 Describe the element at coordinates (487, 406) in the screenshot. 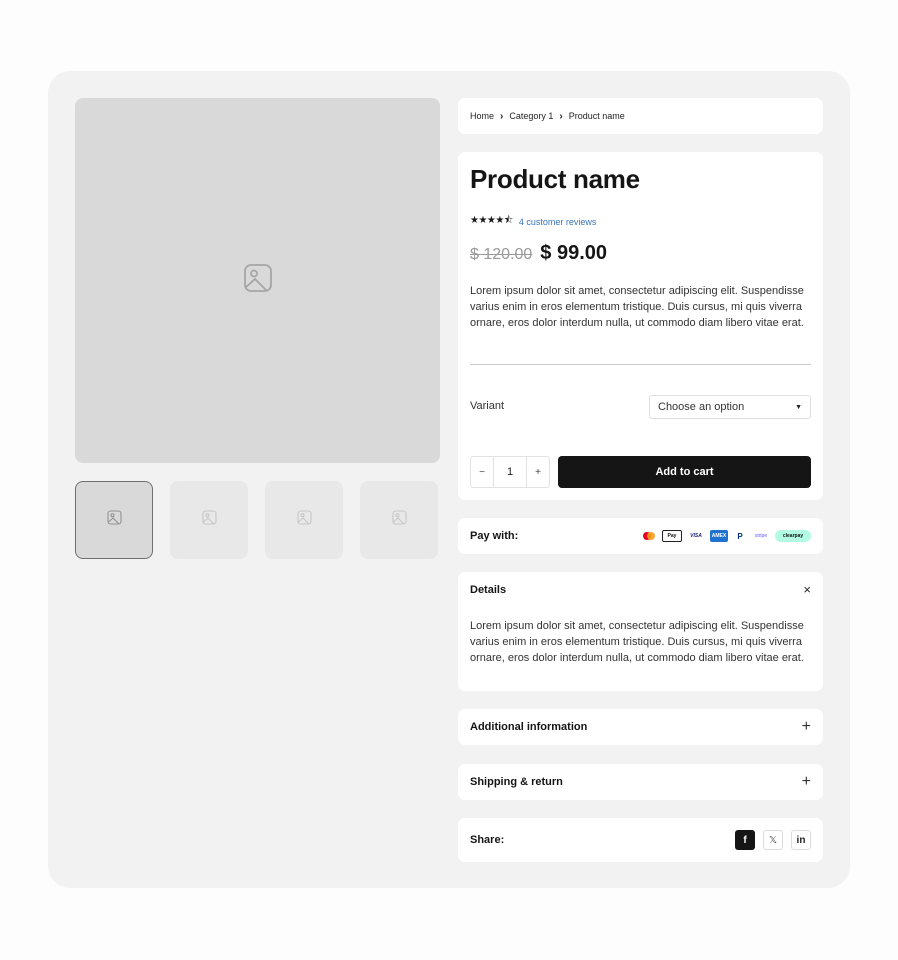

I see `variant-label: Variant` at that location.